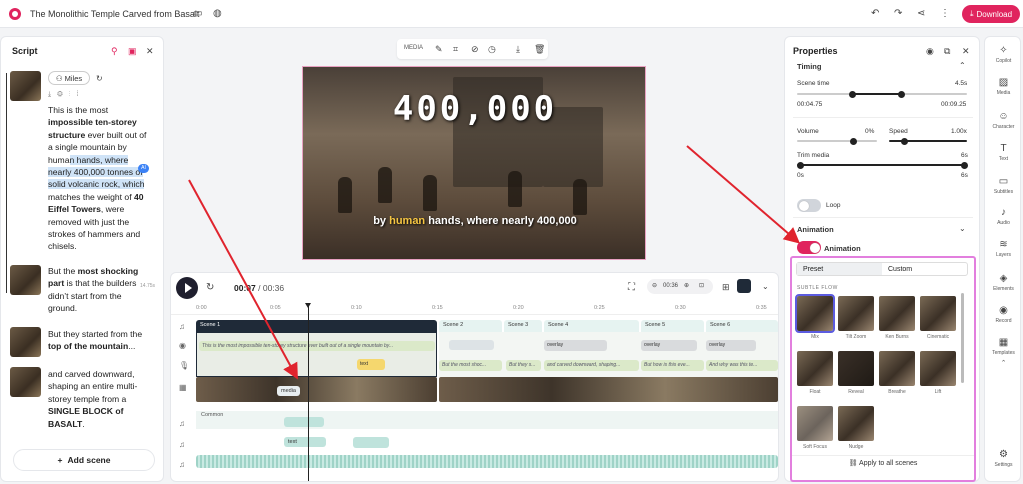  I want to click on globe-icon: ◍, so click(217, 14).